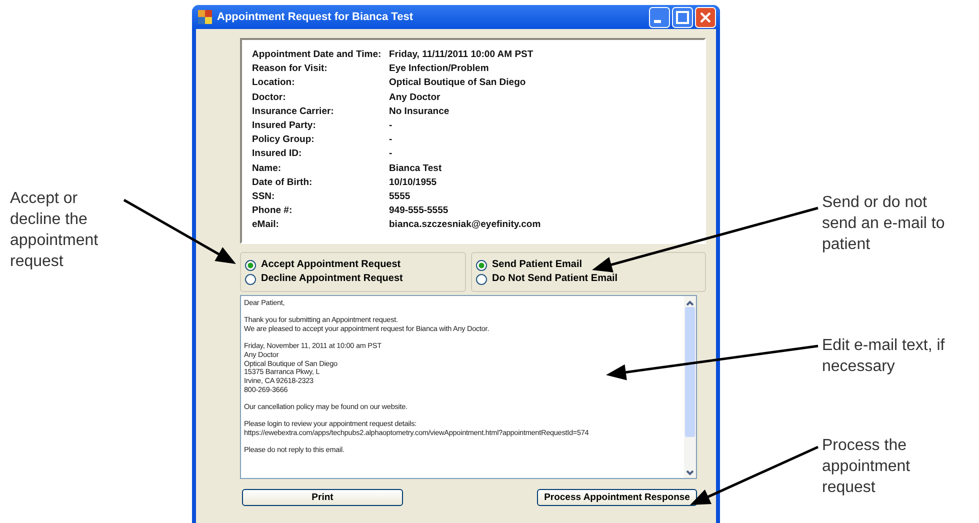  I want to click on detail-label: Insured ID:, so click(277, 154).